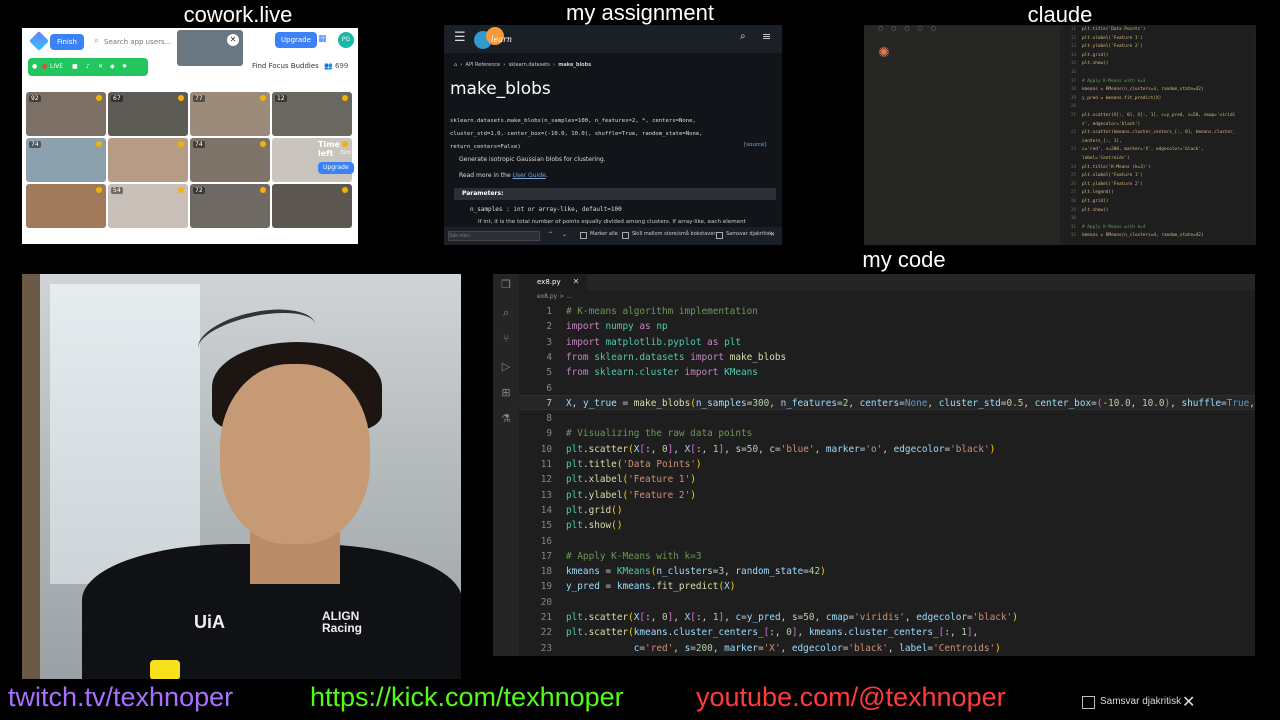  Describe the element at coordinates (908, 28) in the screenshot. I see `chat-toolbar-icons: ○ ○ ○ ○ ○` at that location.